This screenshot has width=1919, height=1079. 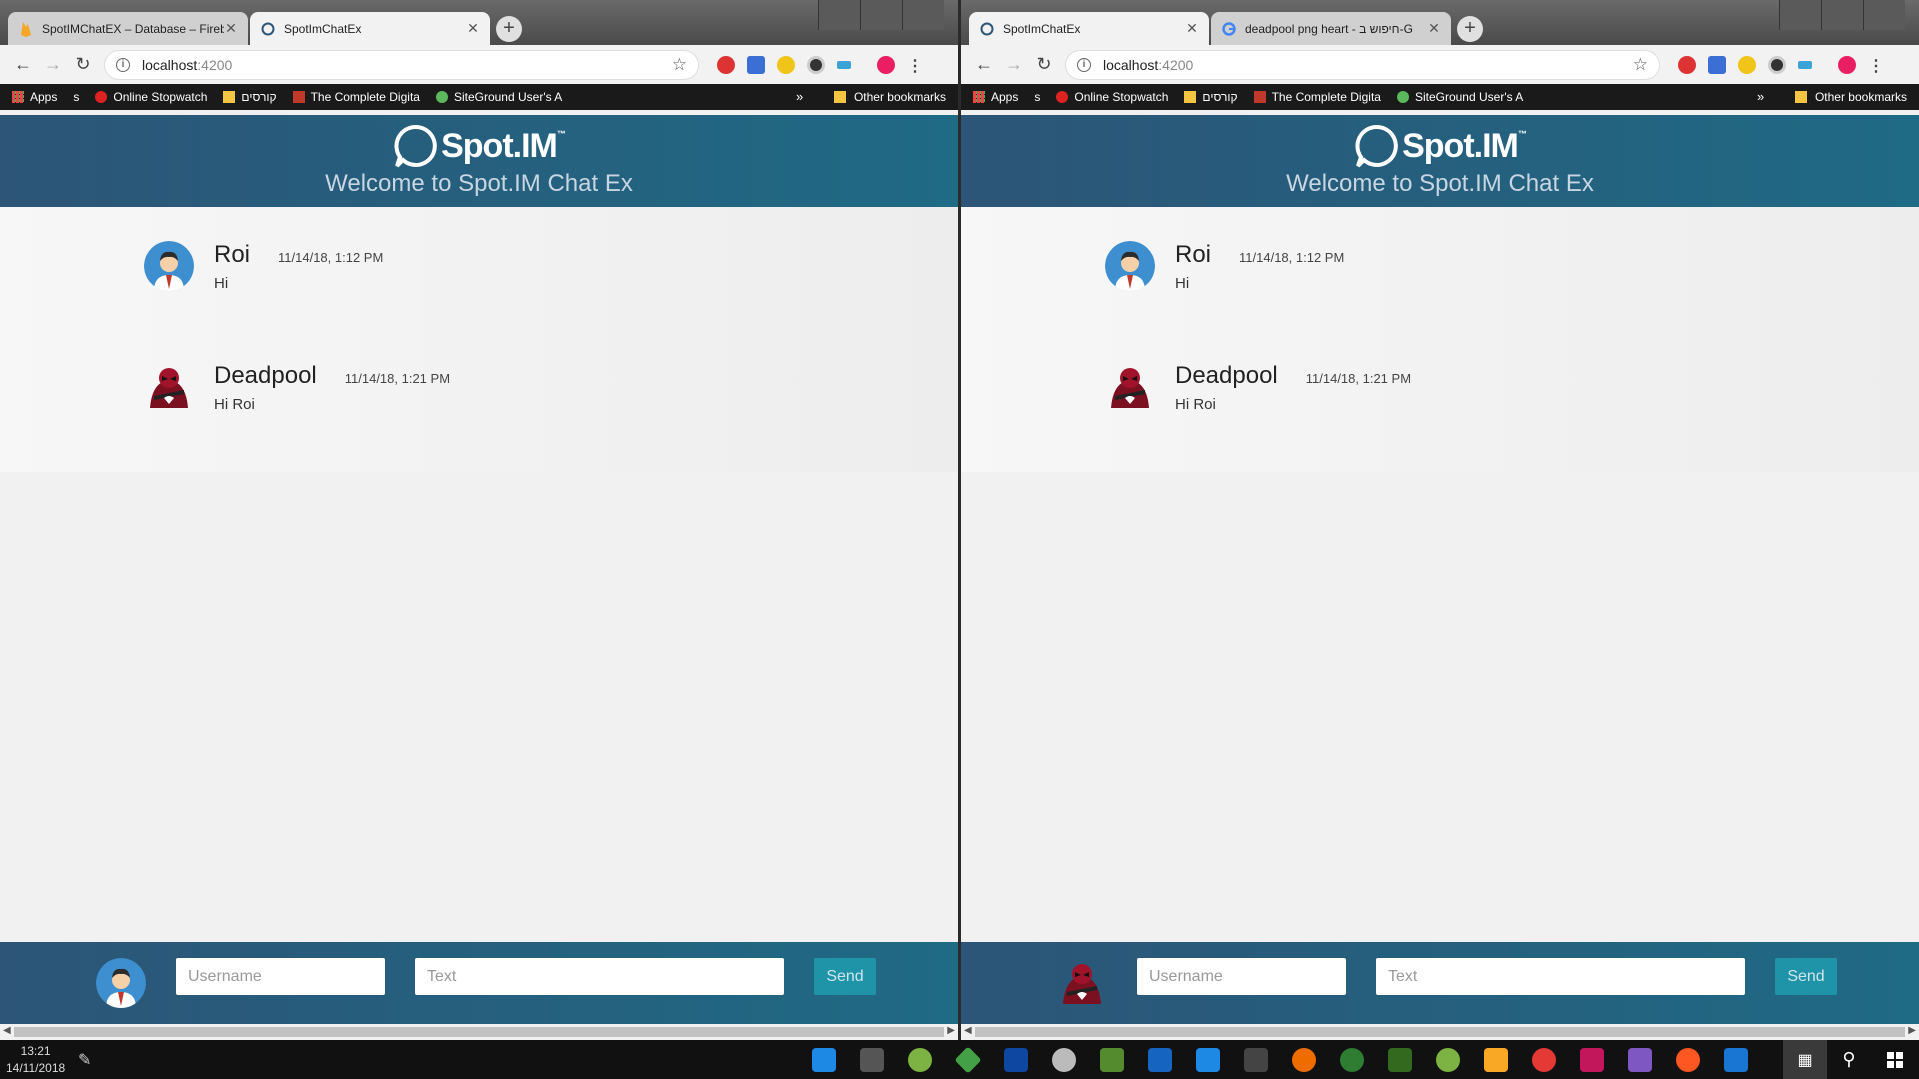 I want to click on app-icon, so click(x=1208, y=1059).